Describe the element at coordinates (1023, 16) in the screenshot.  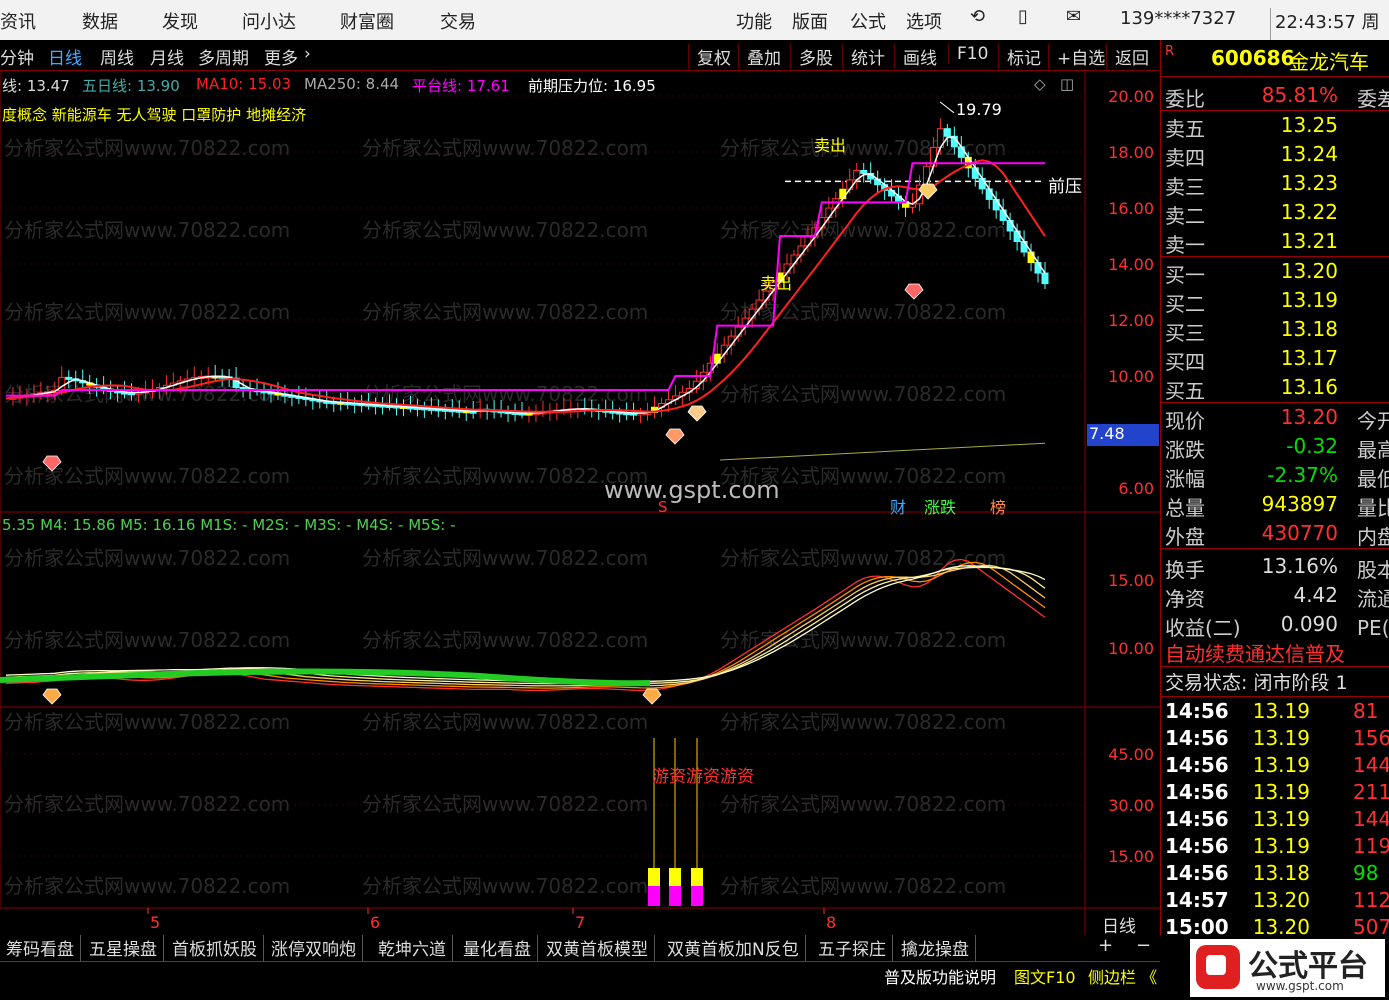
I see `phone-icon: ▯` at that location.